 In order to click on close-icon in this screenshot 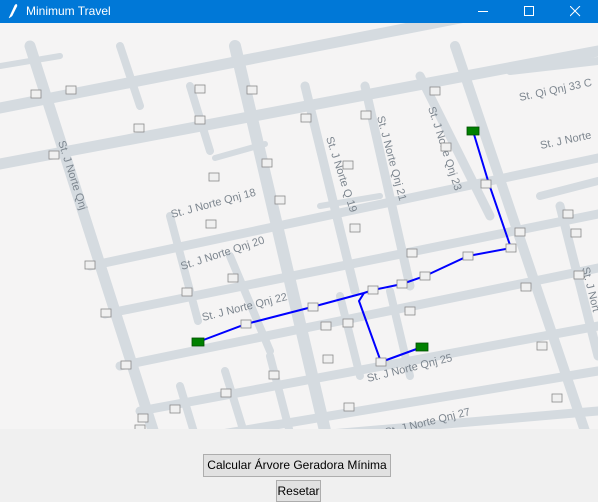, I will do `click(575, 11)`.